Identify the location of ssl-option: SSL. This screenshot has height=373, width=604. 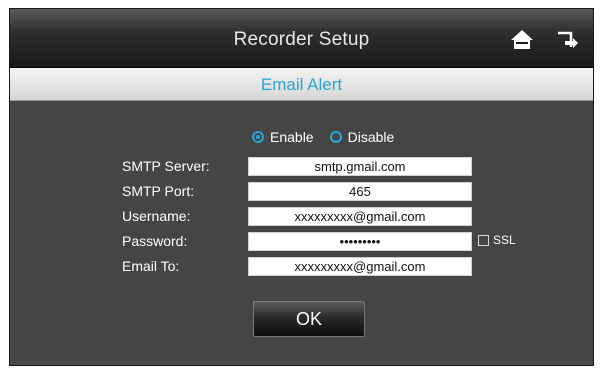
(497, 240).